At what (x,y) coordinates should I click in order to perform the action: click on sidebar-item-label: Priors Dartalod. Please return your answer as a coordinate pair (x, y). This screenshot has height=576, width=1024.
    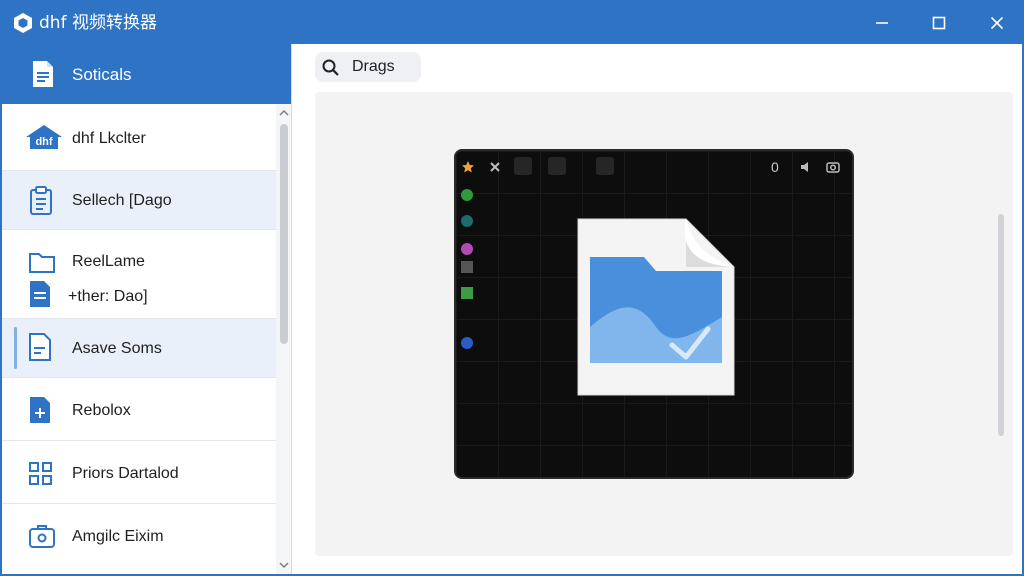
    Looking at the image, I should click on (125, 473).